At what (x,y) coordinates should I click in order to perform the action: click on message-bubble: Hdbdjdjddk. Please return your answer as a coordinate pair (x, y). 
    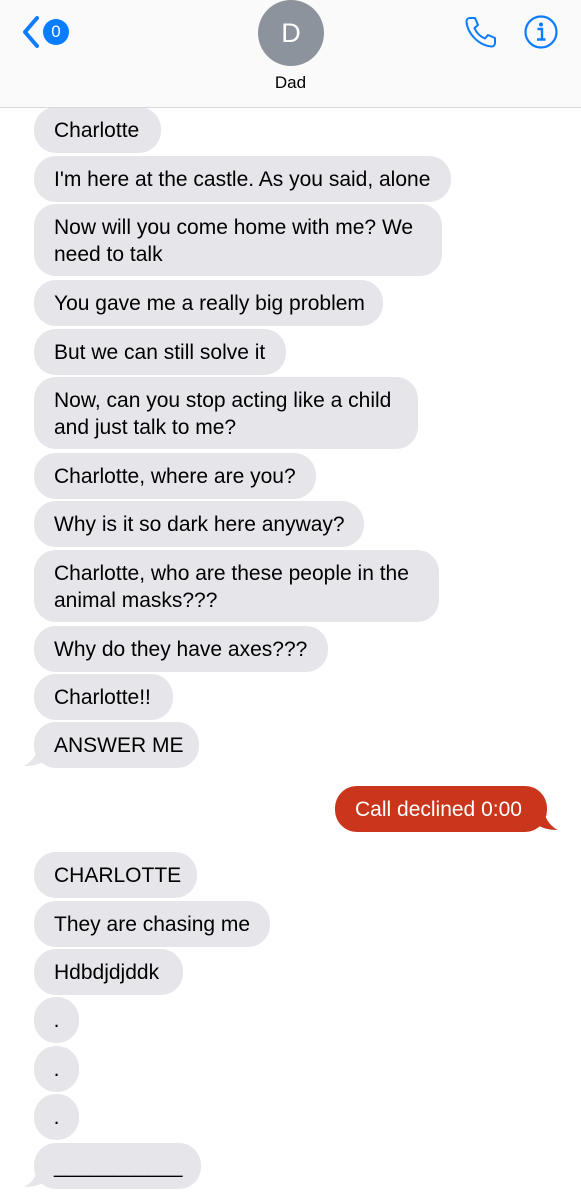
    Looking at the image, I should click on (108, 972).